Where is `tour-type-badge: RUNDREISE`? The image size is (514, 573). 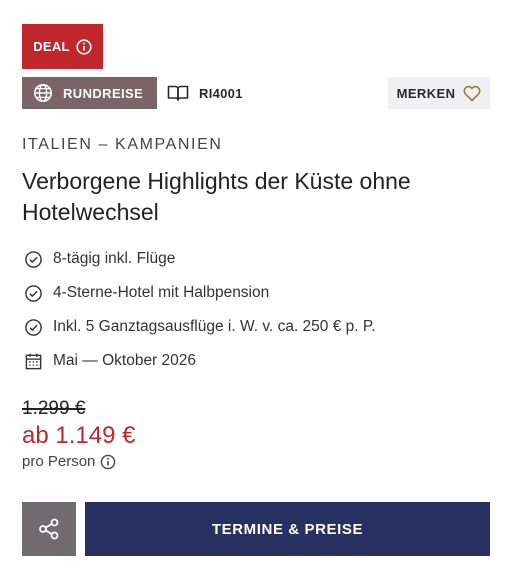
tour-type-badge: RUNDREISE is located at coordinates (89, 93).